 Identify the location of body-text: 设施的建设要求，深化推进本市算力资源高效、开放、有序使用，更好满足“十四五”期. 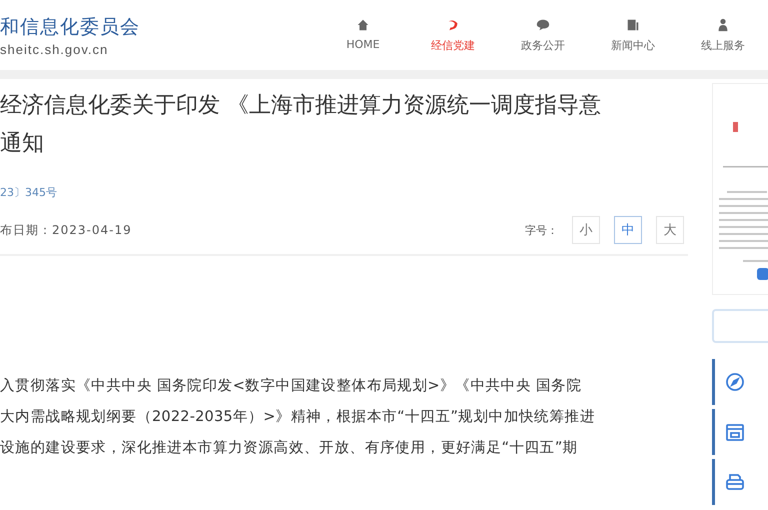
(289, 448).